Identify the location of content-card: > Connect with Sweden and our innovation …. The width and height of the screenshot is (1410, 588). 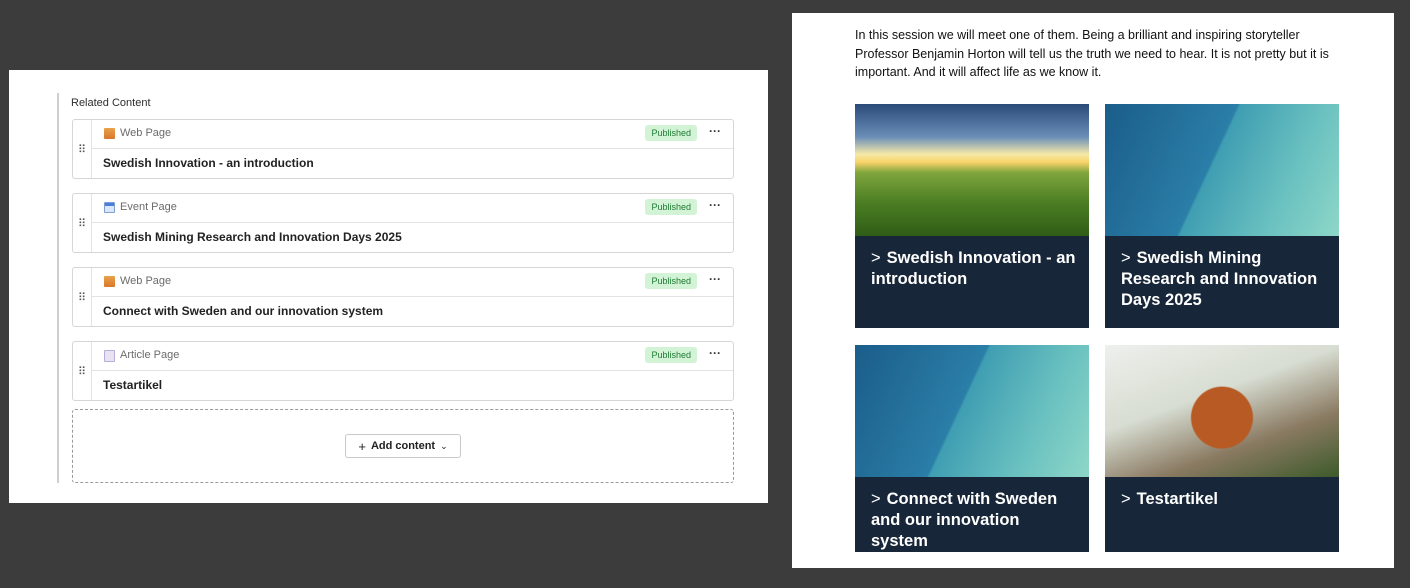
(972, 448).